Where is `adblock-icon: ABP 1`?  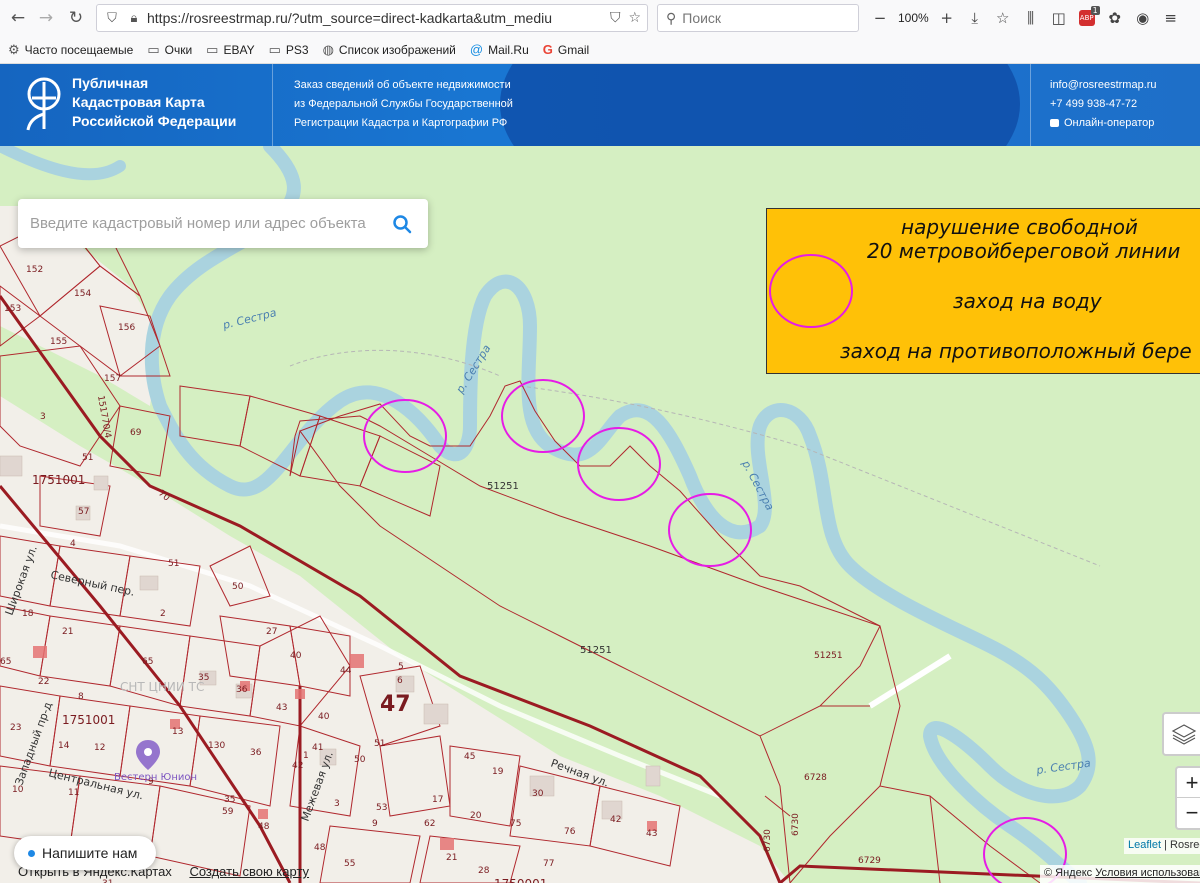
adblock-icon: ABP 1 is located at coordinates (1087, 18).